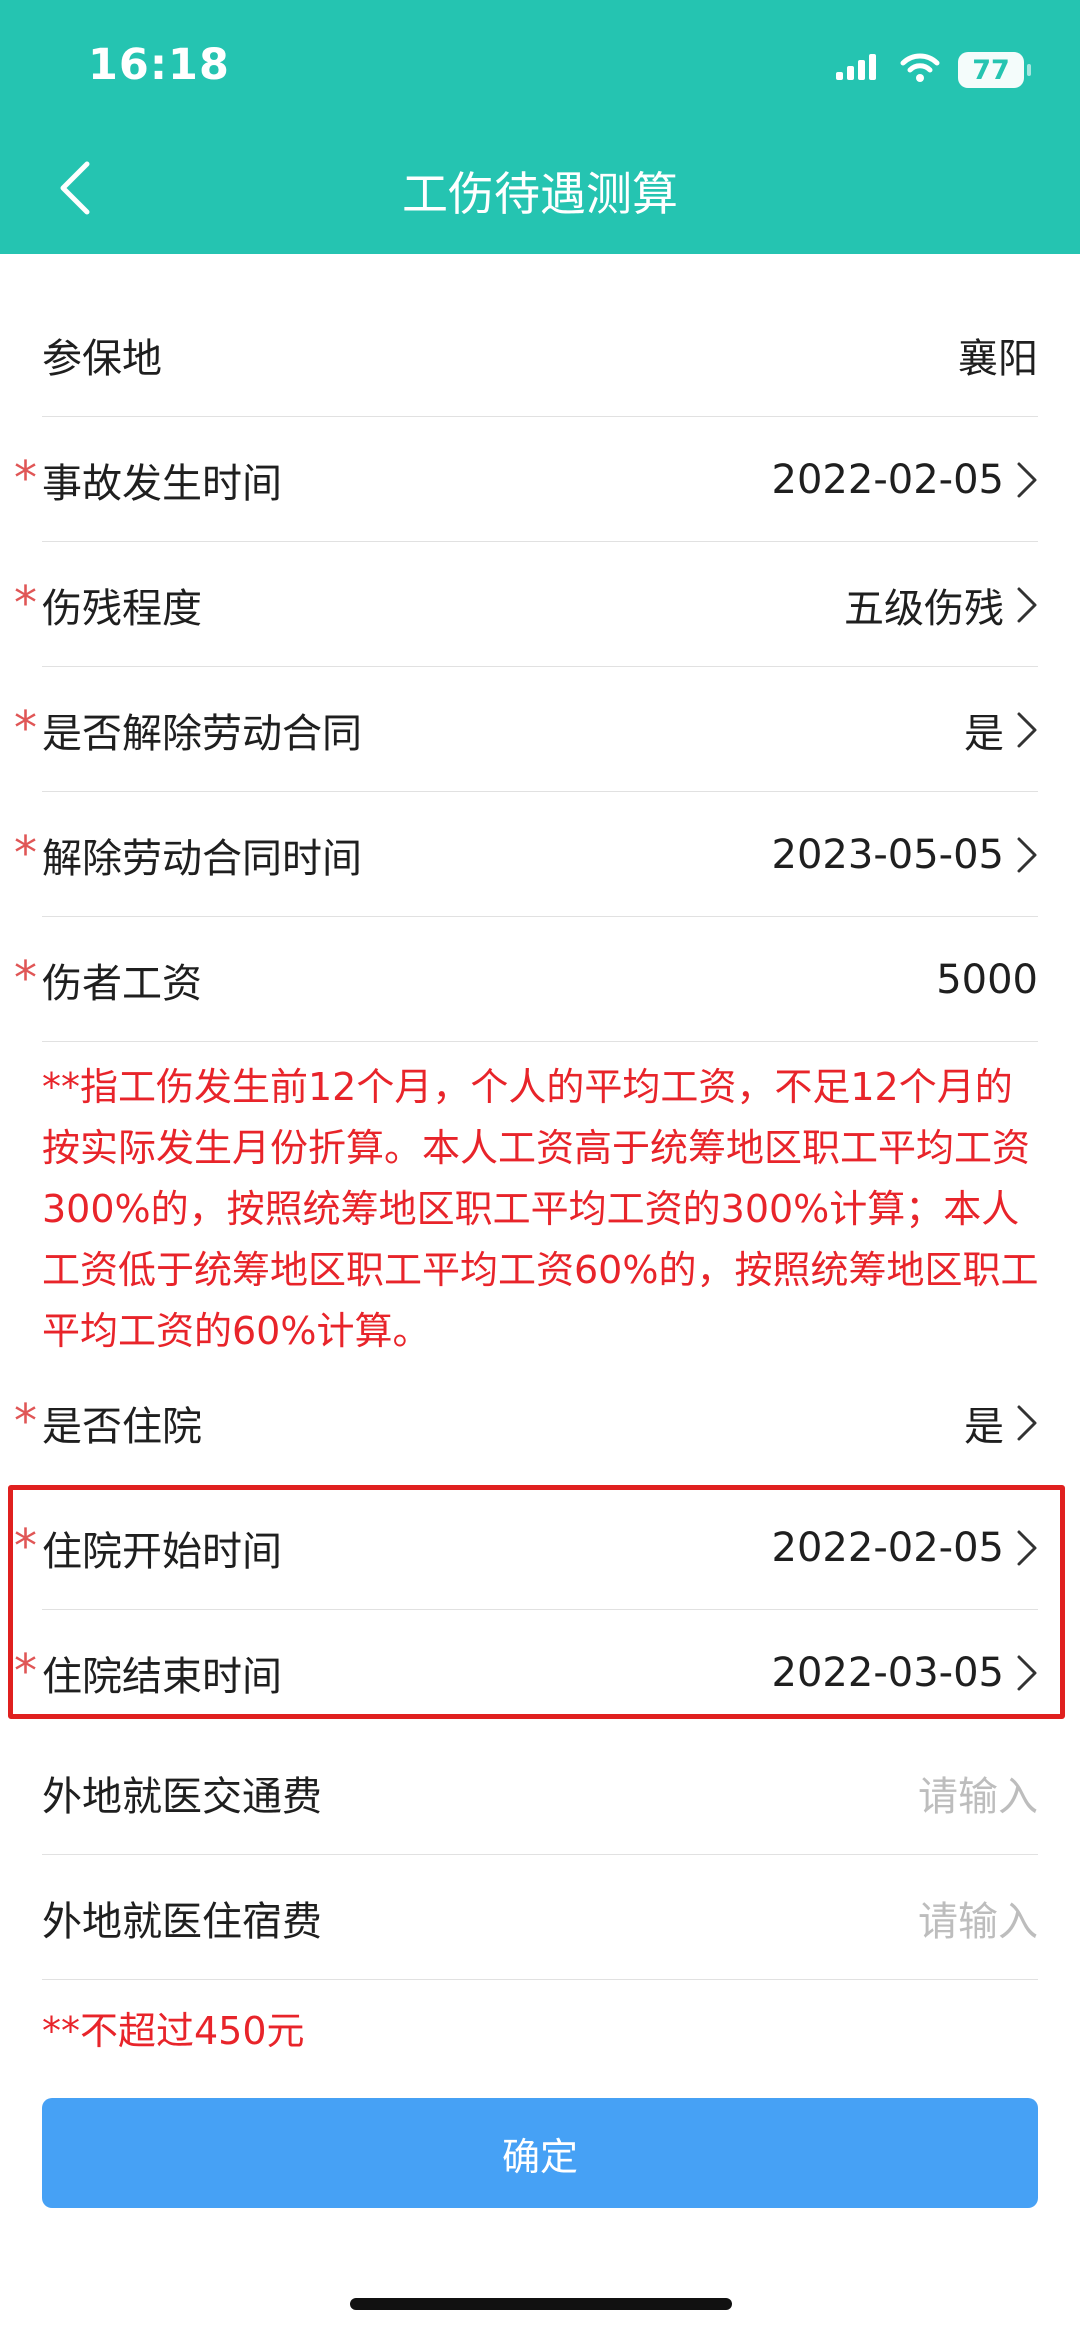 This screenshot has height=2337, width=1080. Describe the element at coordinates (540, 1792) in the screenshot. I see `row-remote-transport-fee: 外地就医交通费 请输入` at that location.